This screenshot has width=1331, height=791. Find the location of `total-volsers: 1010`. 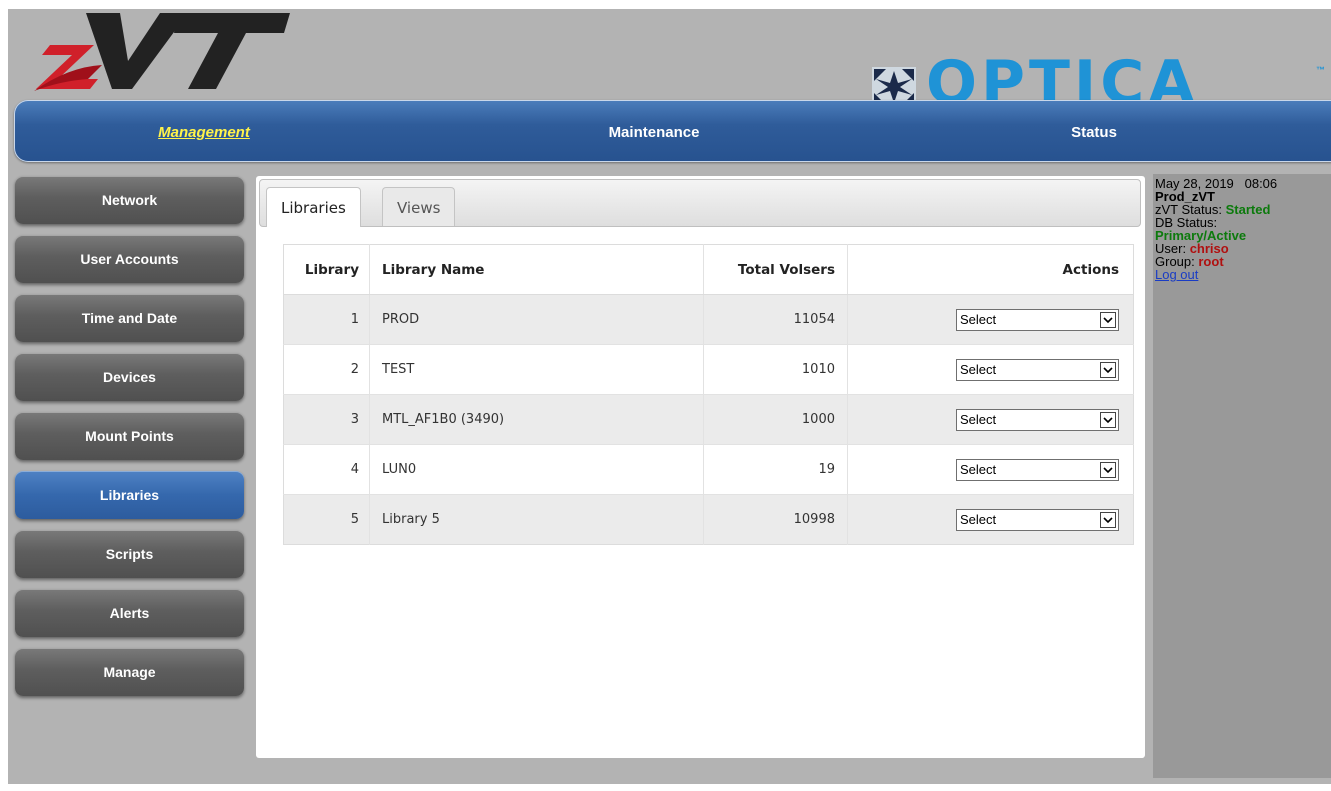

total-volsers: 1010 is located at coordinates (775, 369).